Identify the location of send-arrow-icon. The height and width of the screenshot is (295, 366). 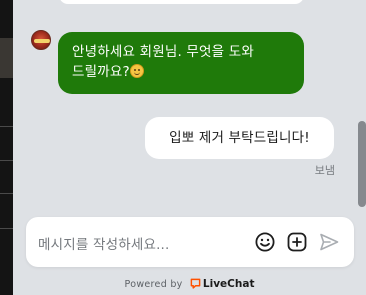
(329, 242).